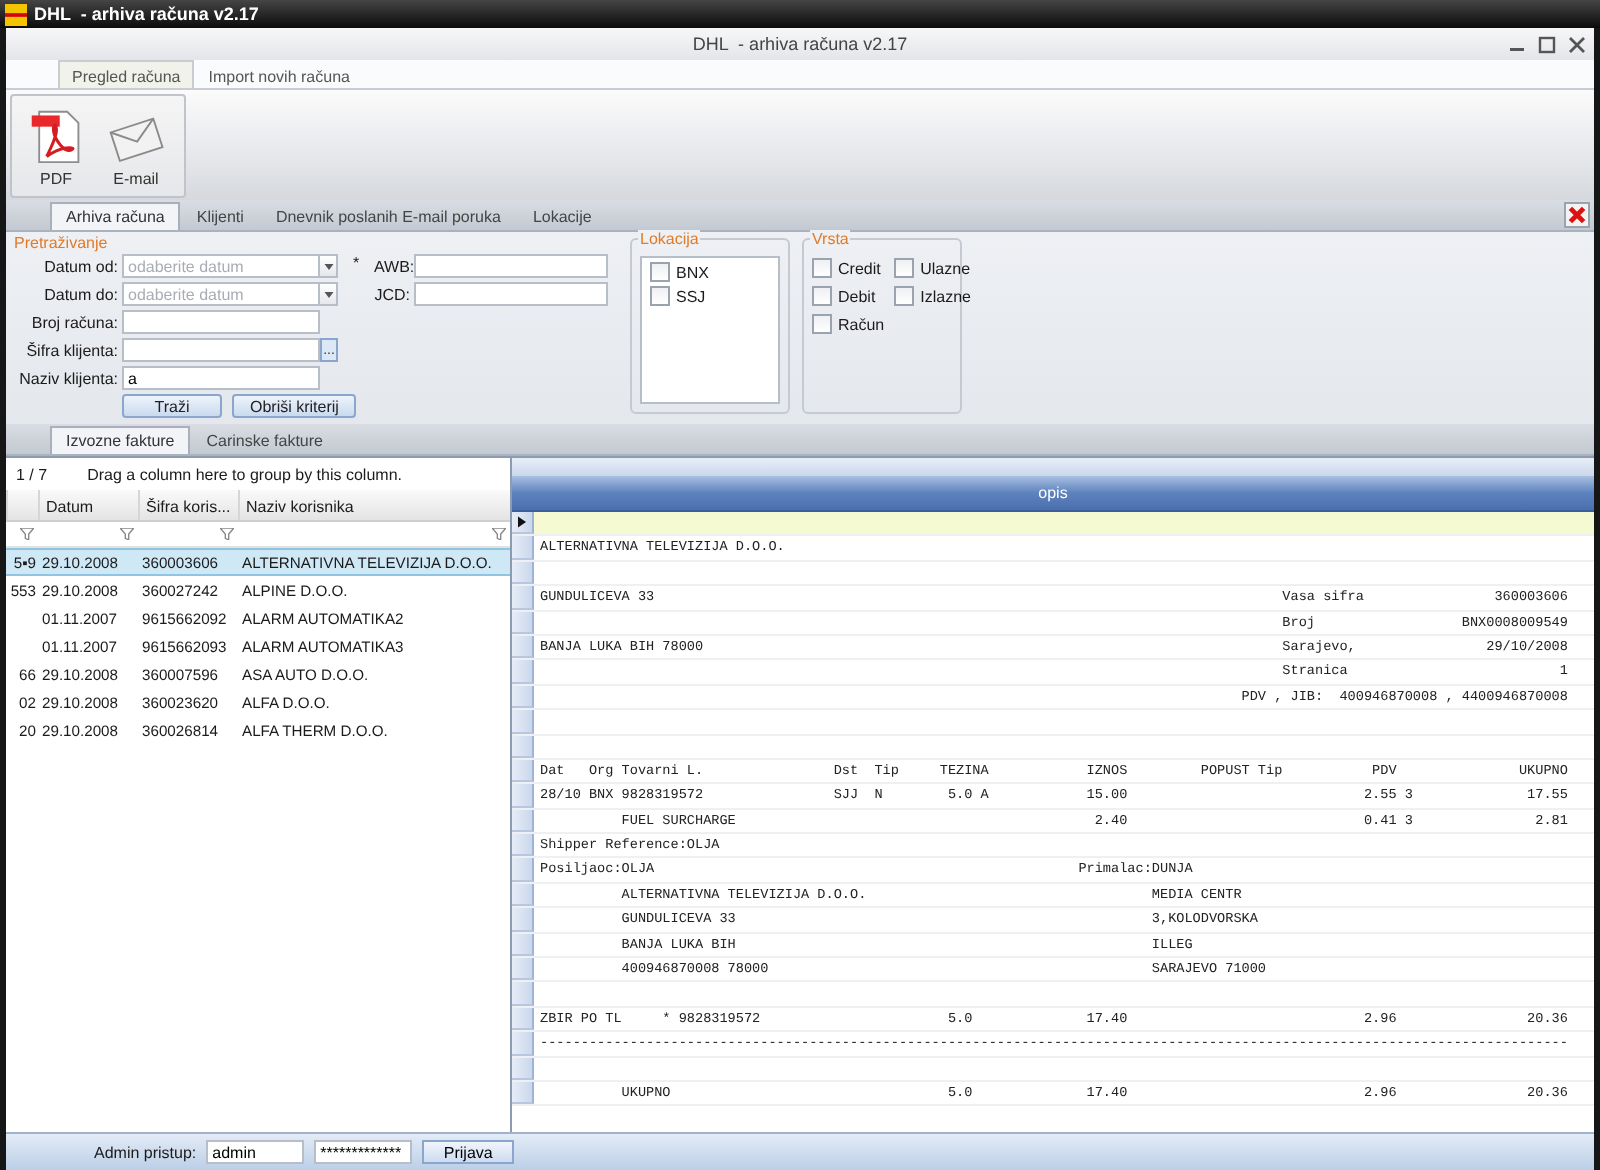  Describe the element at coordinates (363, 1152) in the screenshot. I see `password-field: *************` at that location.